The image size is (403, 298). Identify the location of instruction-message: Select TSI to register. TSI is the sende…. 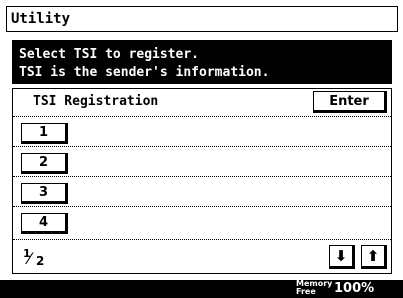
(202, 62).